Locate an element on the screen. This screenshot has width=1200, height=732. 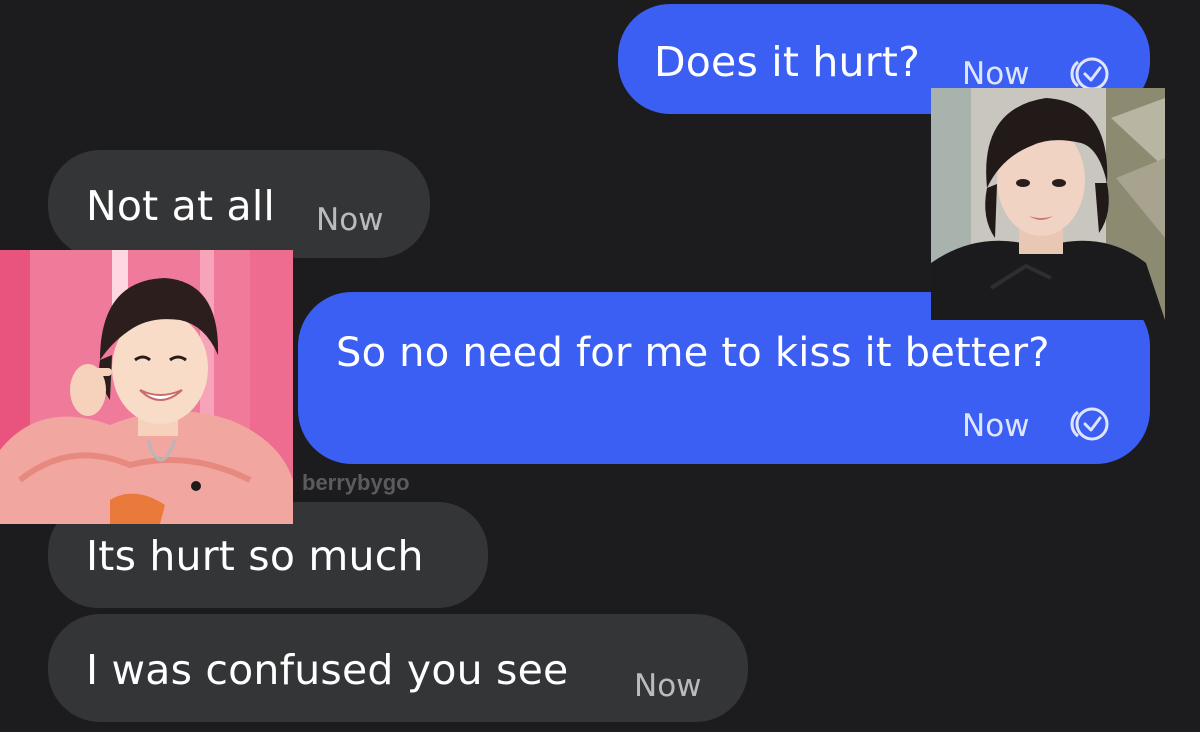
message-text: I was confused you see is located at coordinates (327, 670).